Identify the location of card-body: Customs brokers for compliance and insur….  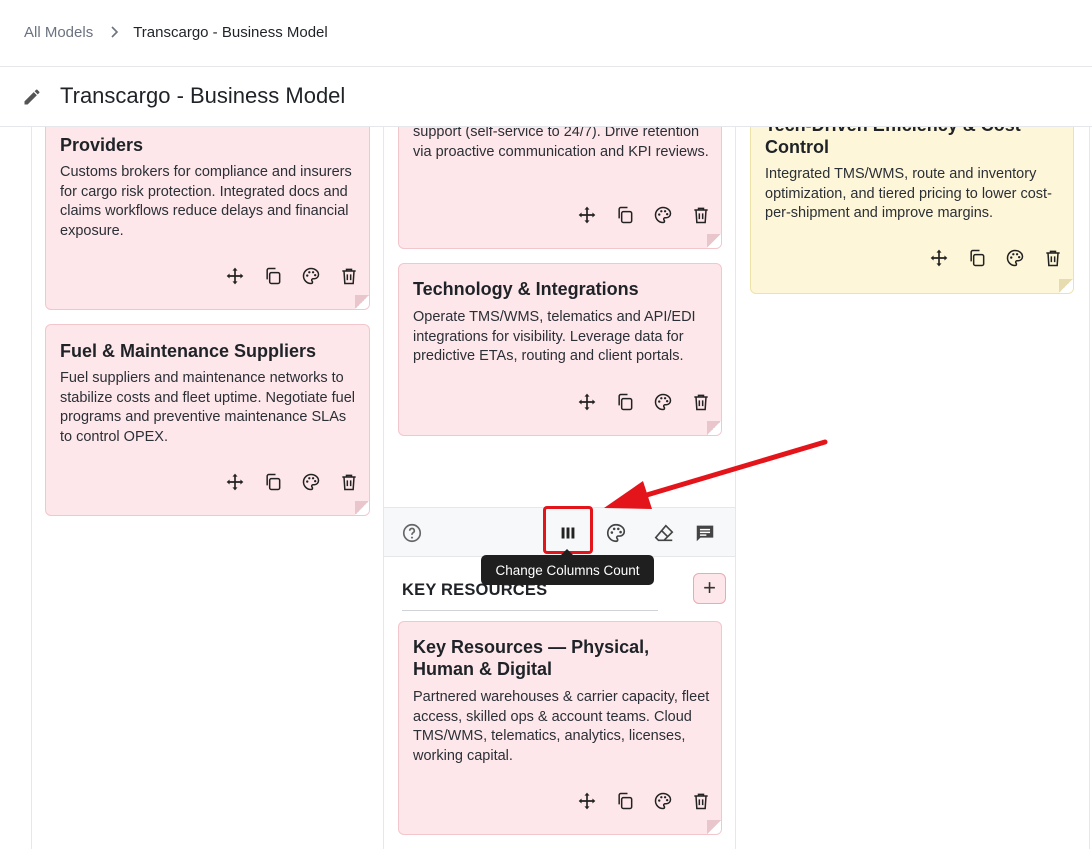
(206, 201).